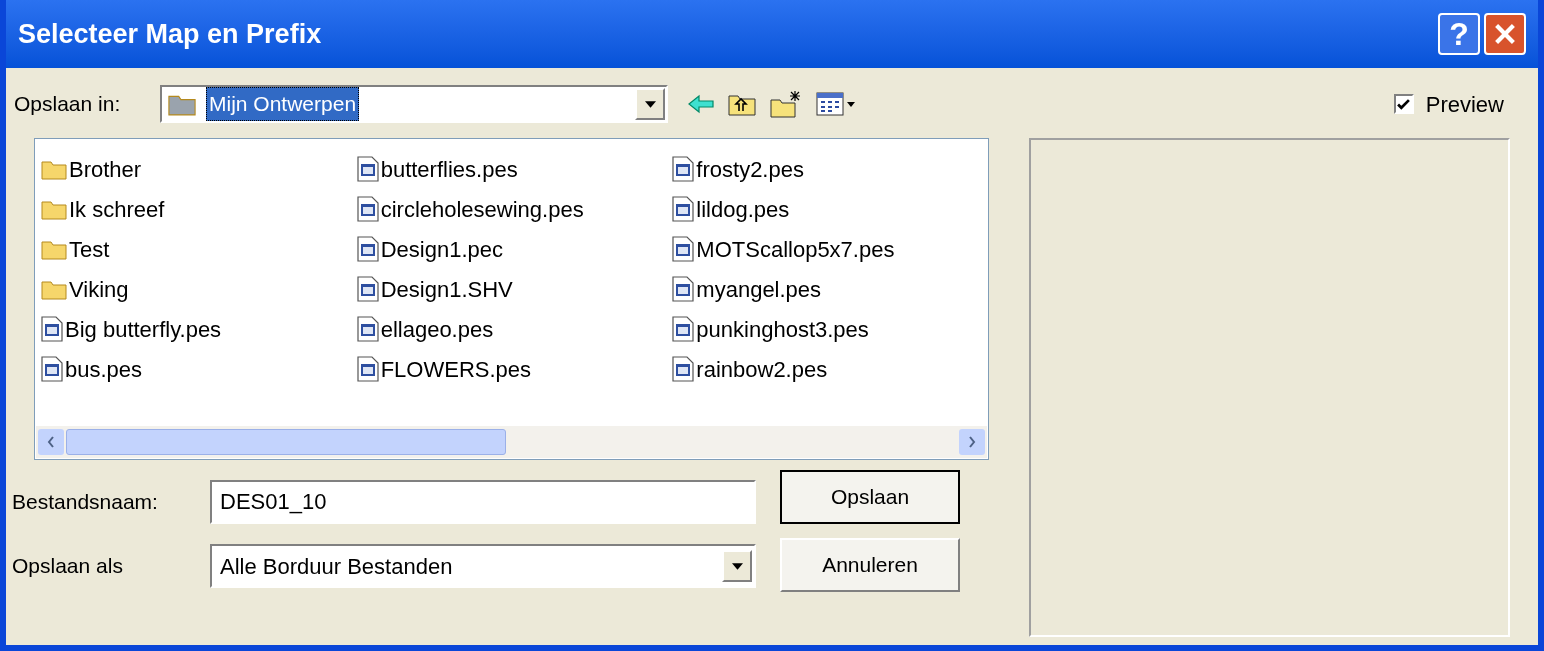  What do you see at coordinates (483, 502) in the screenshot?
I see `filename-field: DES01_10` at bounding box center [483, 502].